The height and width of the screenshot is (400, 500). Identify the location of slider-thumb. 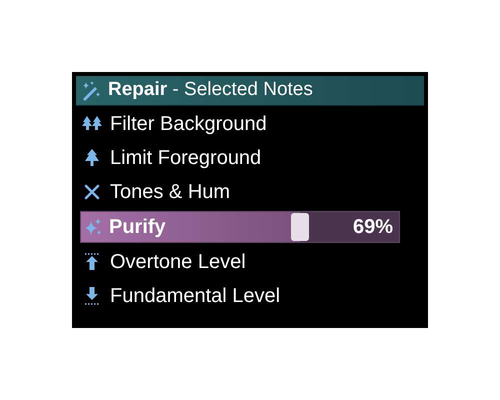
(300, 227).